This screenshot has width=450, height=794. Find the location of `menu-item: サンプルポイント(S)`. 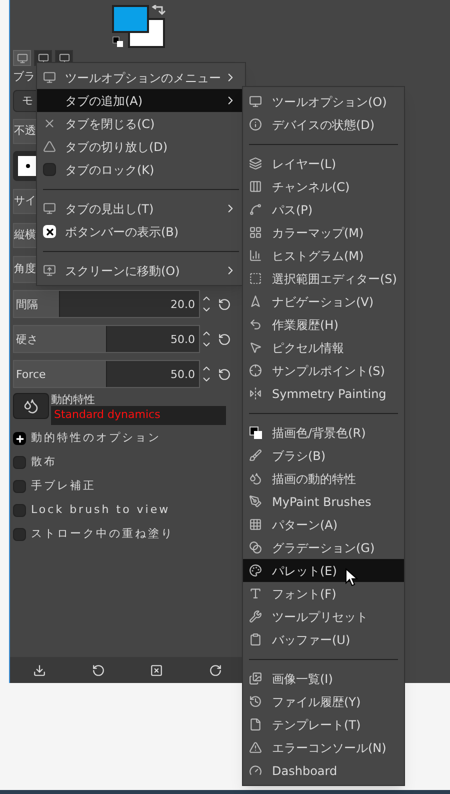

menu-item: サンプルポイント(S) is located at coordinates (323, 370).